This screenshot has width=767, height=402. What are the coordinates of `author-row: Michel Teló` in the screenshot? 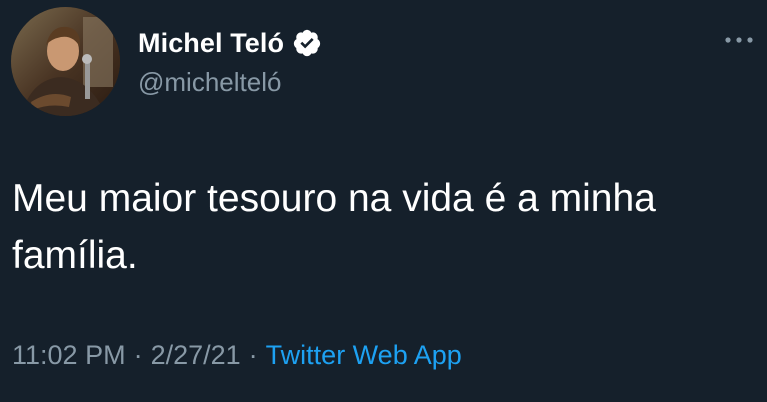 It's located at (230, 43).